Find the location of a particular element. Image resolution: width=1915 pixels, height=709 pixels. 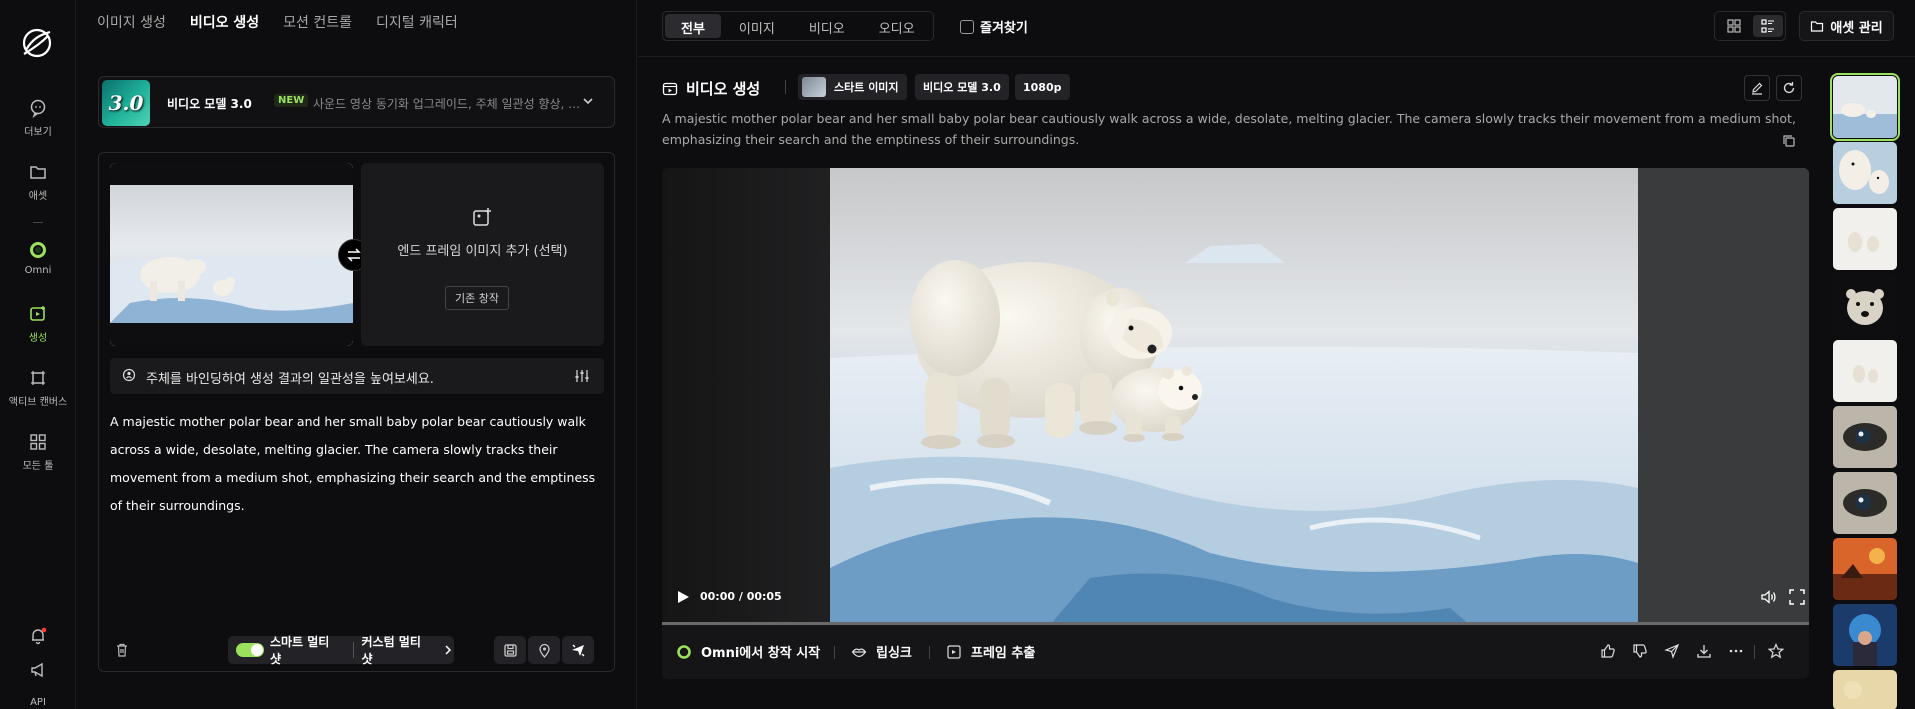

left-rail: 더보기 애셋 Omni 생성 액티브 캔버스 모든 툴 API is located at coordinates (38, 354).